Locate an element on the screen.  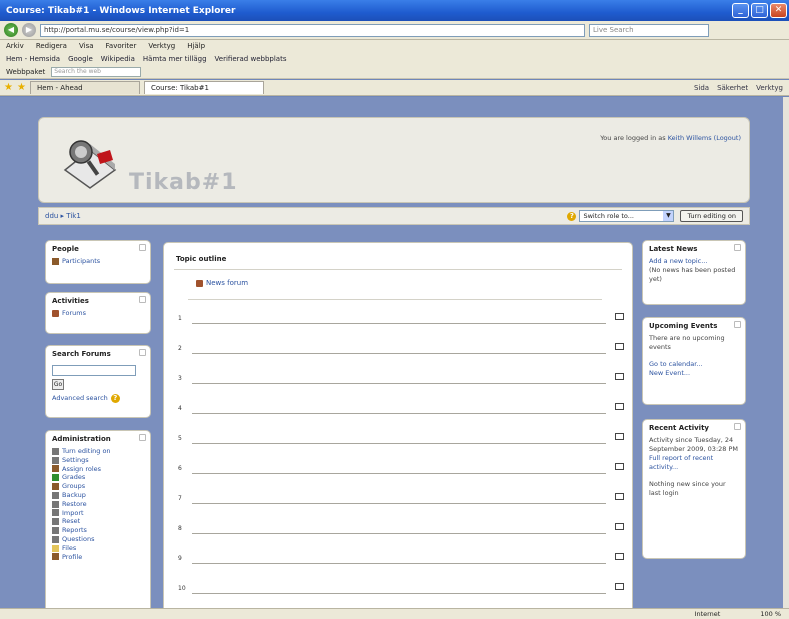
outline-title: Topic outline is located at coordinates (201, 259).